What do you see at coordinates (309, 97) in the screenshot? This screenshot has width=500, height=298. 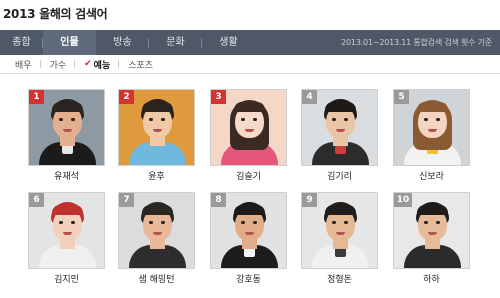 I see `rank-badge: 4` at bounding box center [309, 97].